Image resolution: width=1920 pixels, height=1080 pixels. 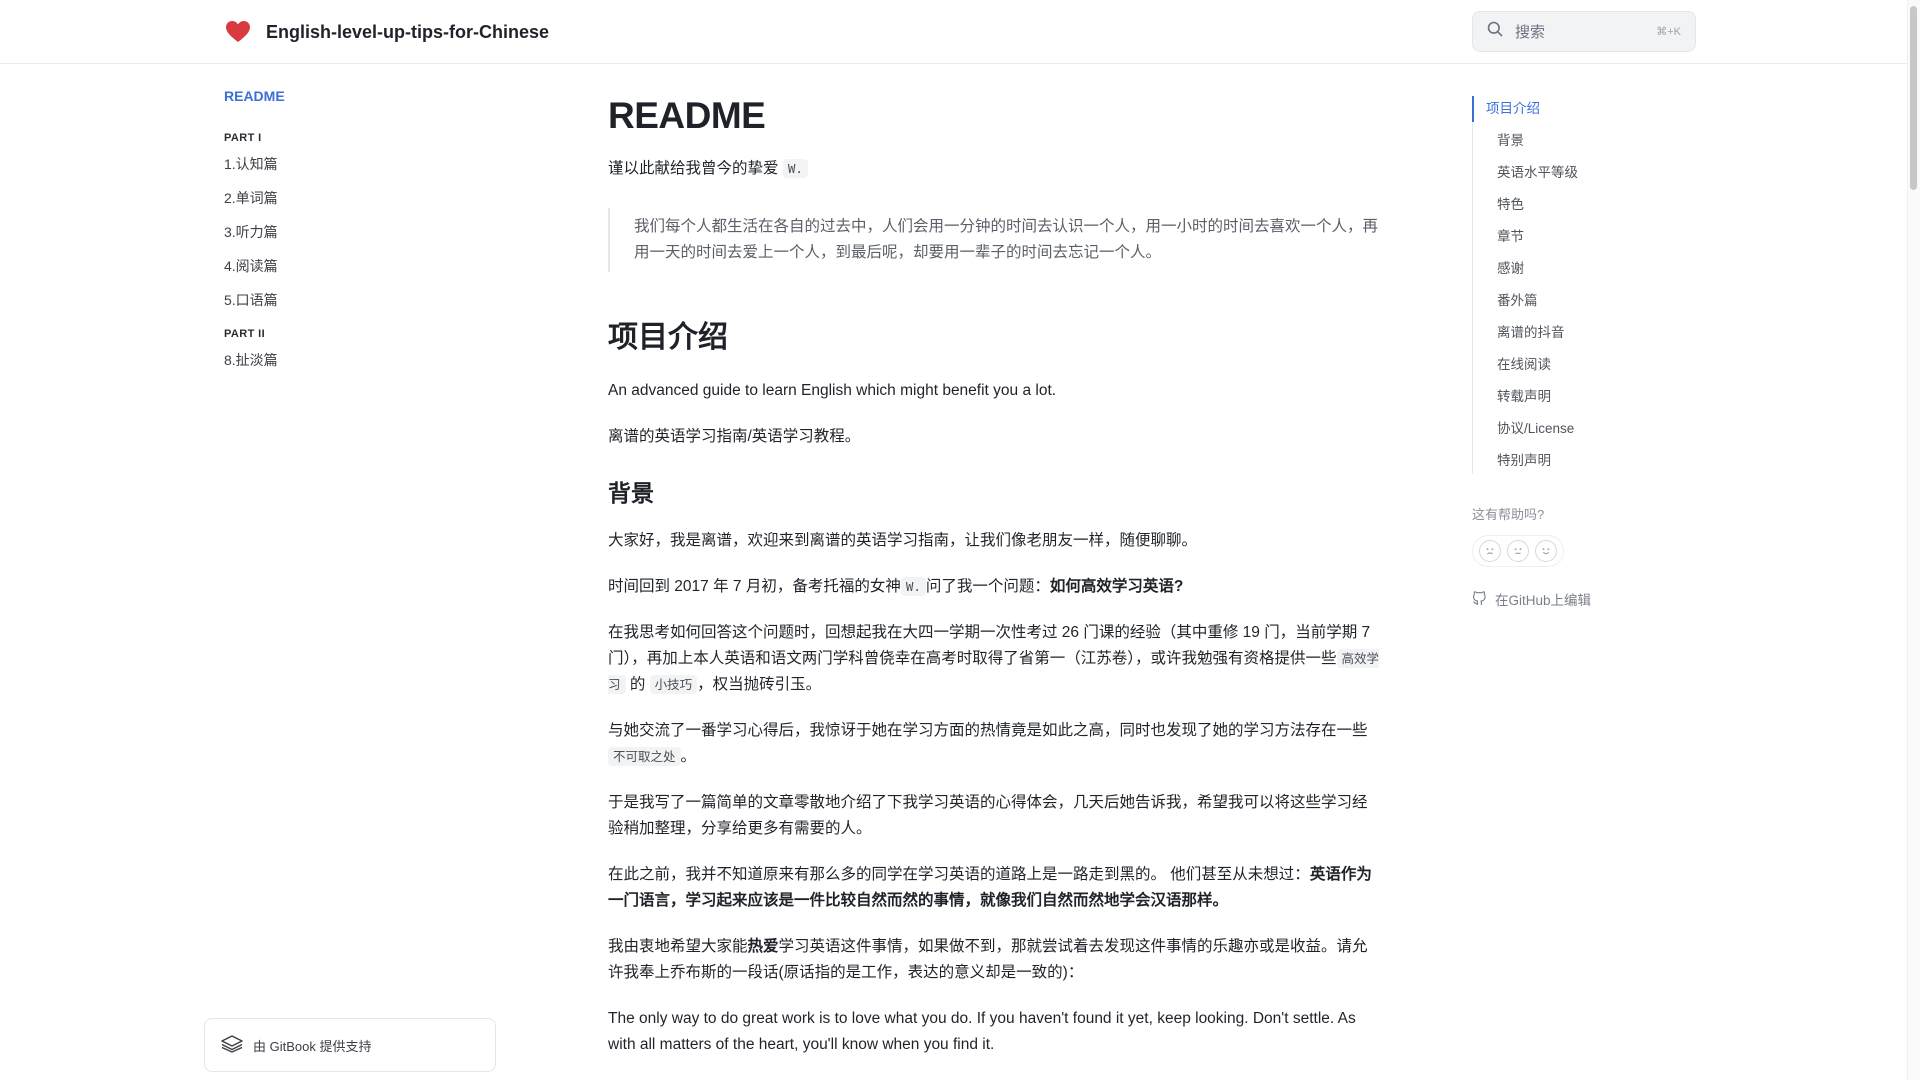 What do you see at coordinates (994, 169) in the screenshot?
I see `dedication: 谨以此献给我曾今的挚爱 W.` at bounding box center [994, 169].